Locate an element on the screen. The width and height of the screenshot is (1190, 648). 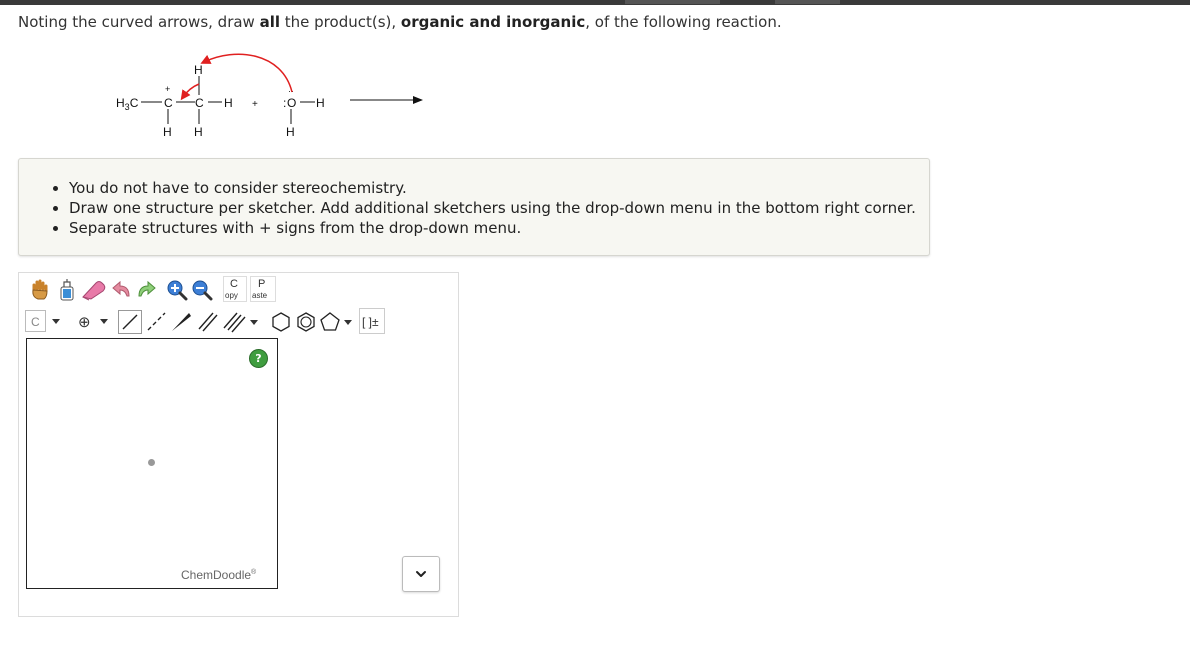
charge-dropdown-icon is located at coordinates (104, 321).